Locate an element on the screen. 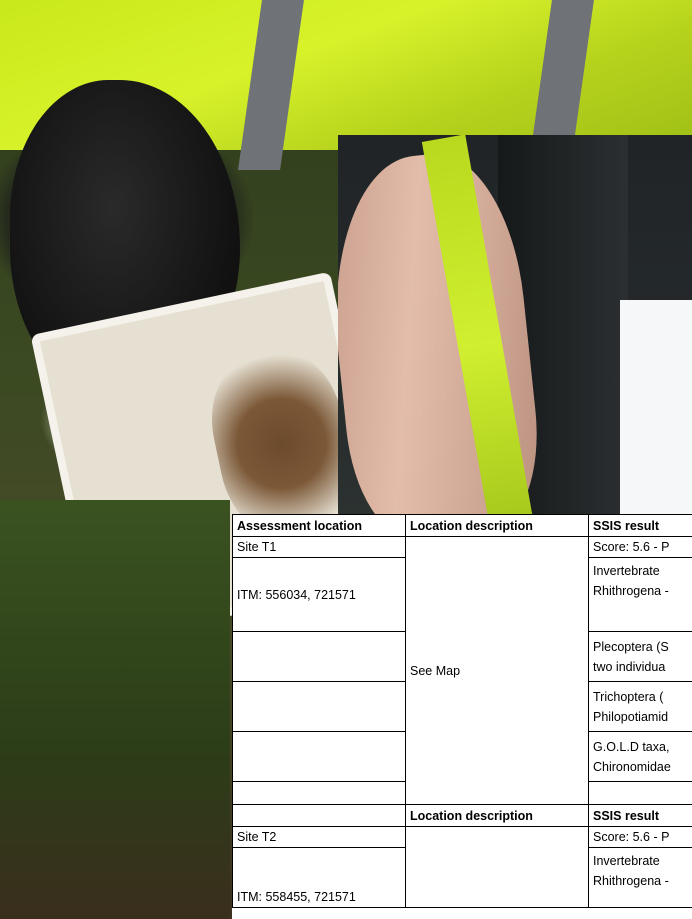  result-line: G.O.L.D taxa, is located at coordinates (631, 746).